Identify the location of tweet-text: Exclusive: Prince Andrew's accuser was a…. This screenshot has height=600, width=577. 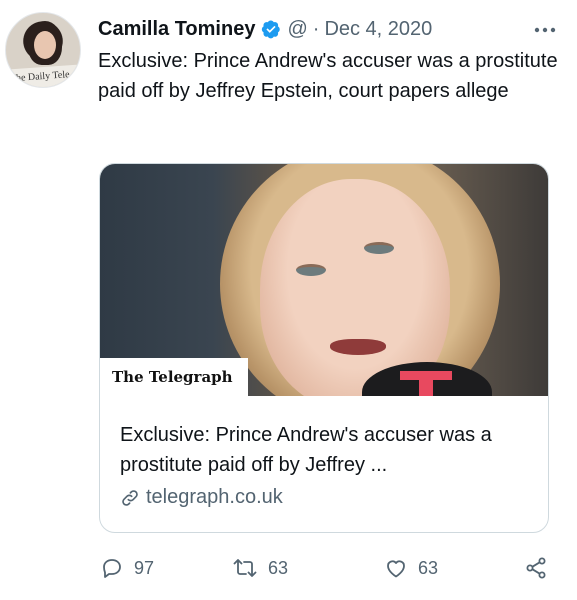
(328, 76).